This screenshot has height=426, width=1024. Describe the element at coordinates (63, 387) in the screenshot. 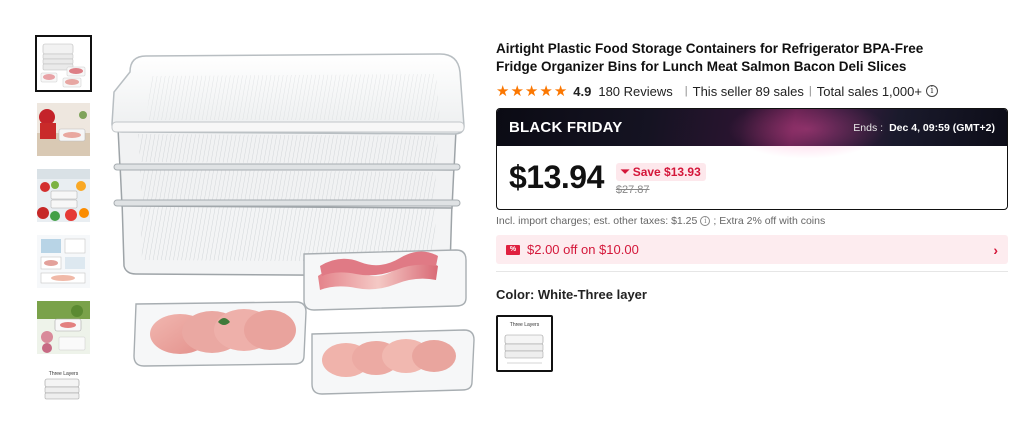

I see `thumbnail-6: Three Layers` at that location.